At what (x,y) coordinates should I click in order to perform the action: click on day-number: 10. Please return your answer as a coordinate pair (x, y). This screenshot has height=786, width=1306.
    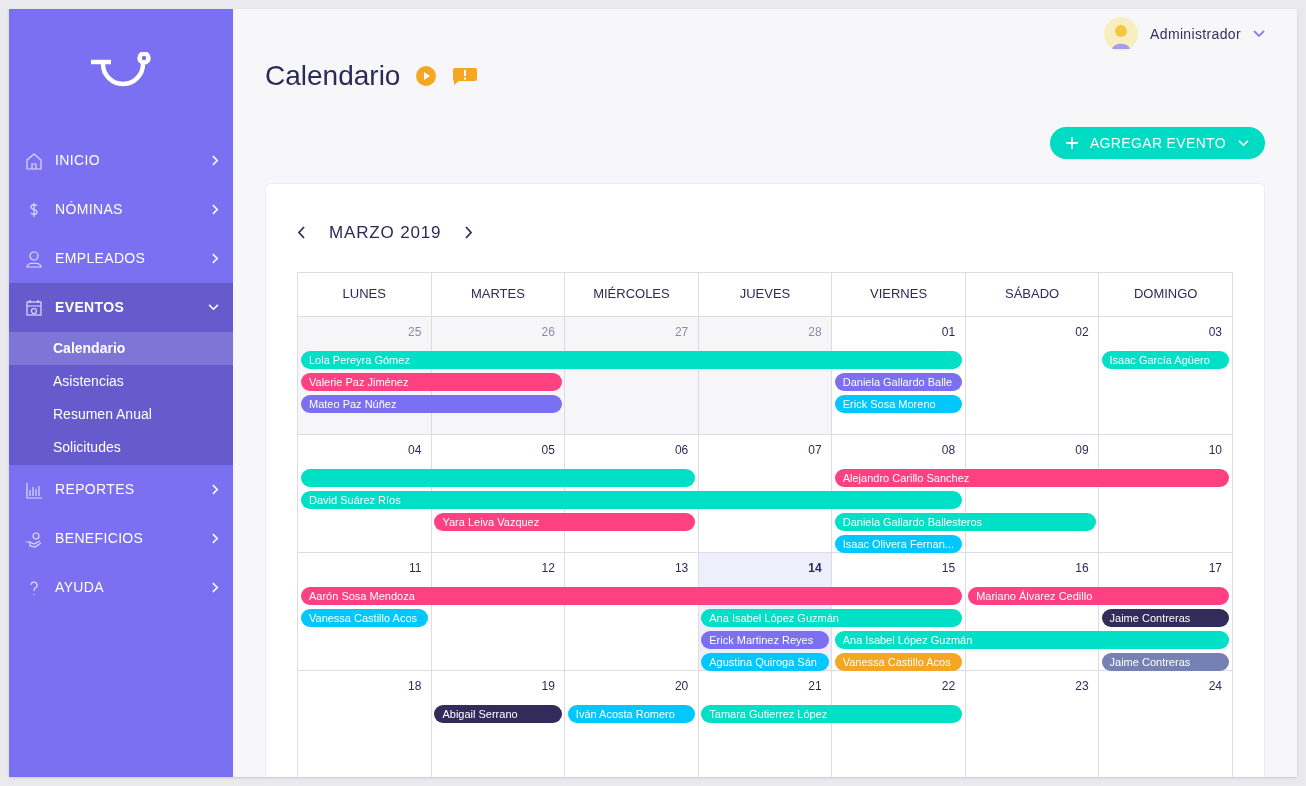
    Looking at the image, I should click on (1215, 450).